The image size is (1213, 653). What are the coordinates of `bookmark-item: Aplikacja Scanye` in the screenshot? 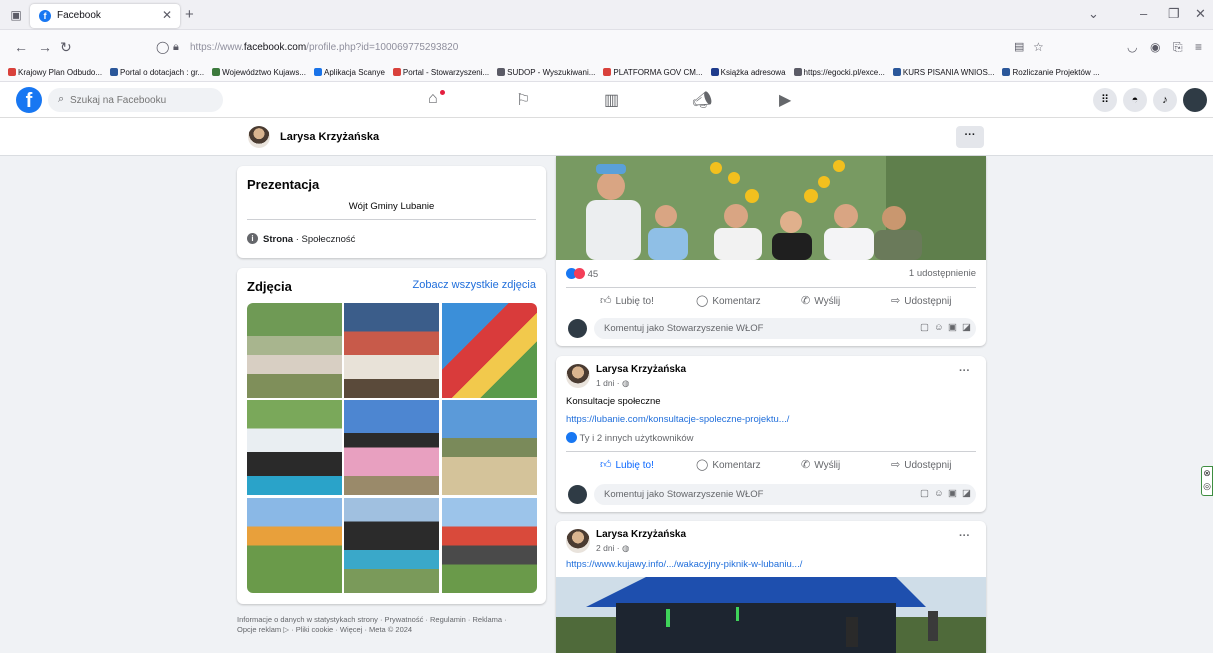 It's located at (349, 72).